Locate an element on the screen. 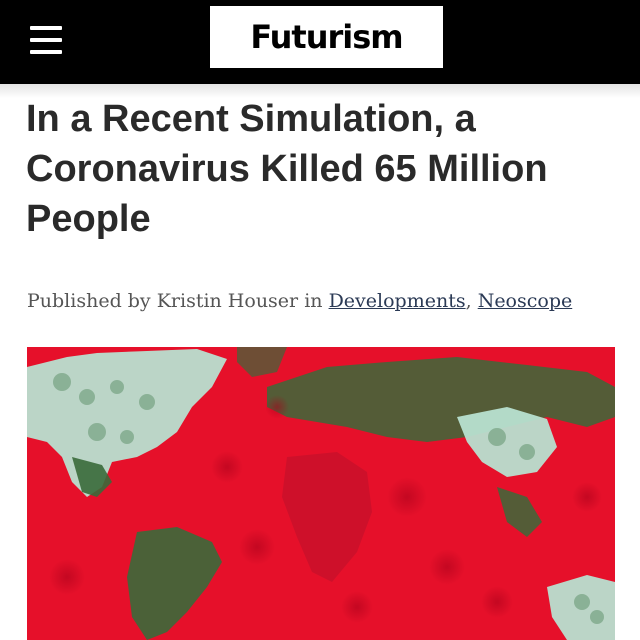 Image resolution: width=640 pixels, height=640 pixels. top-bar: Futurism is located at coordinates (320, 42).